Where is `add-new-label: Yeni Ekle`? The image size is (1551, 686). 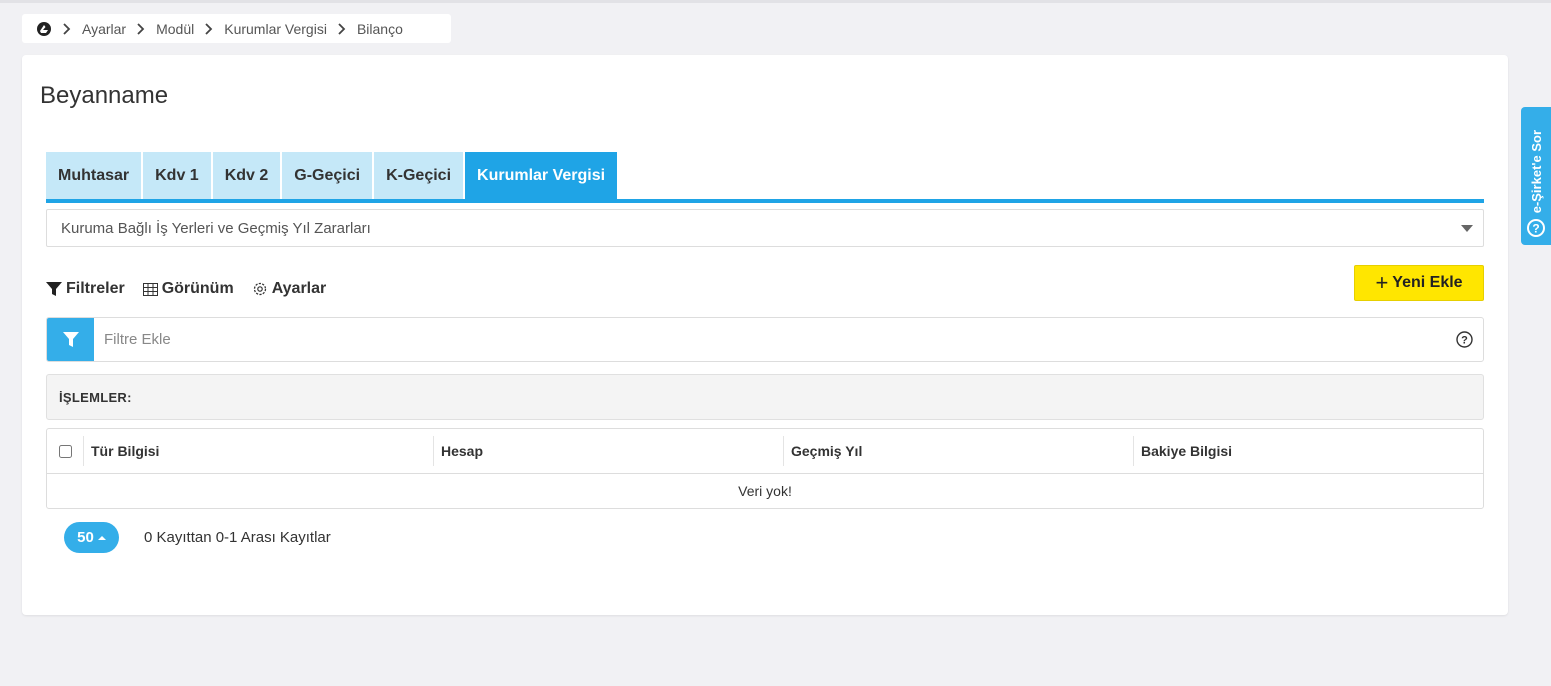
add-new-label: Yeni Ekle is located at coordinates (1427, 282).